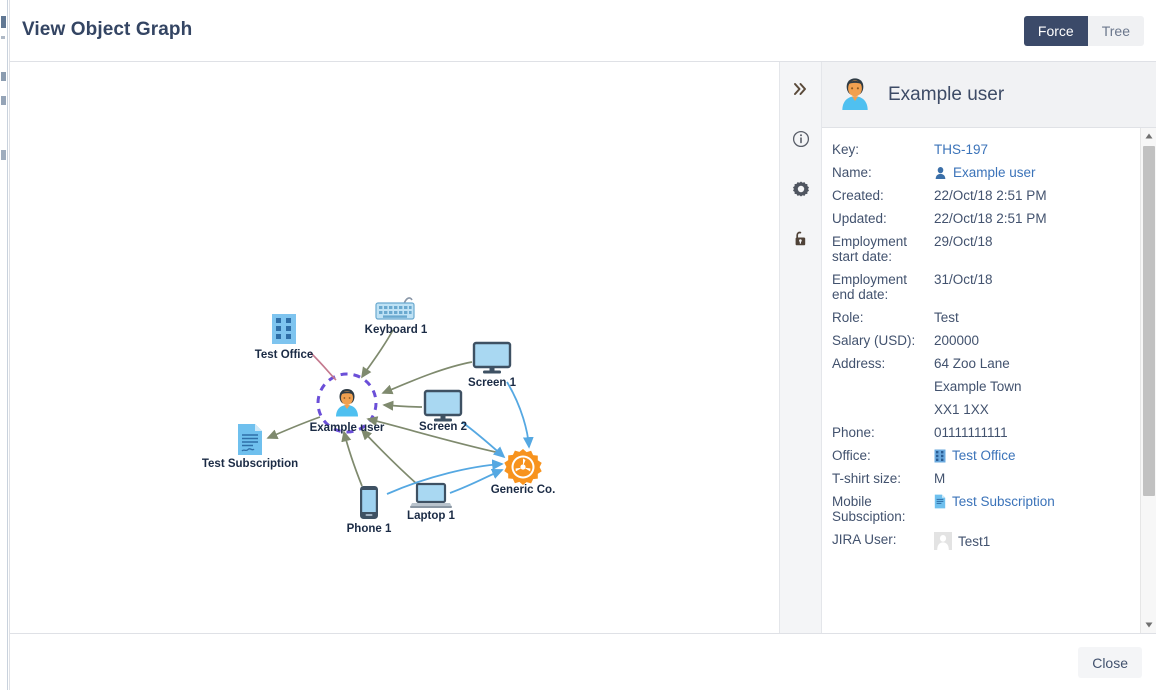 The width and height of the screenshot is (1156, 690). Describe the element at coordinates (864, 539) in the screenshot. I see `property-label: JIRA User:` at that location.